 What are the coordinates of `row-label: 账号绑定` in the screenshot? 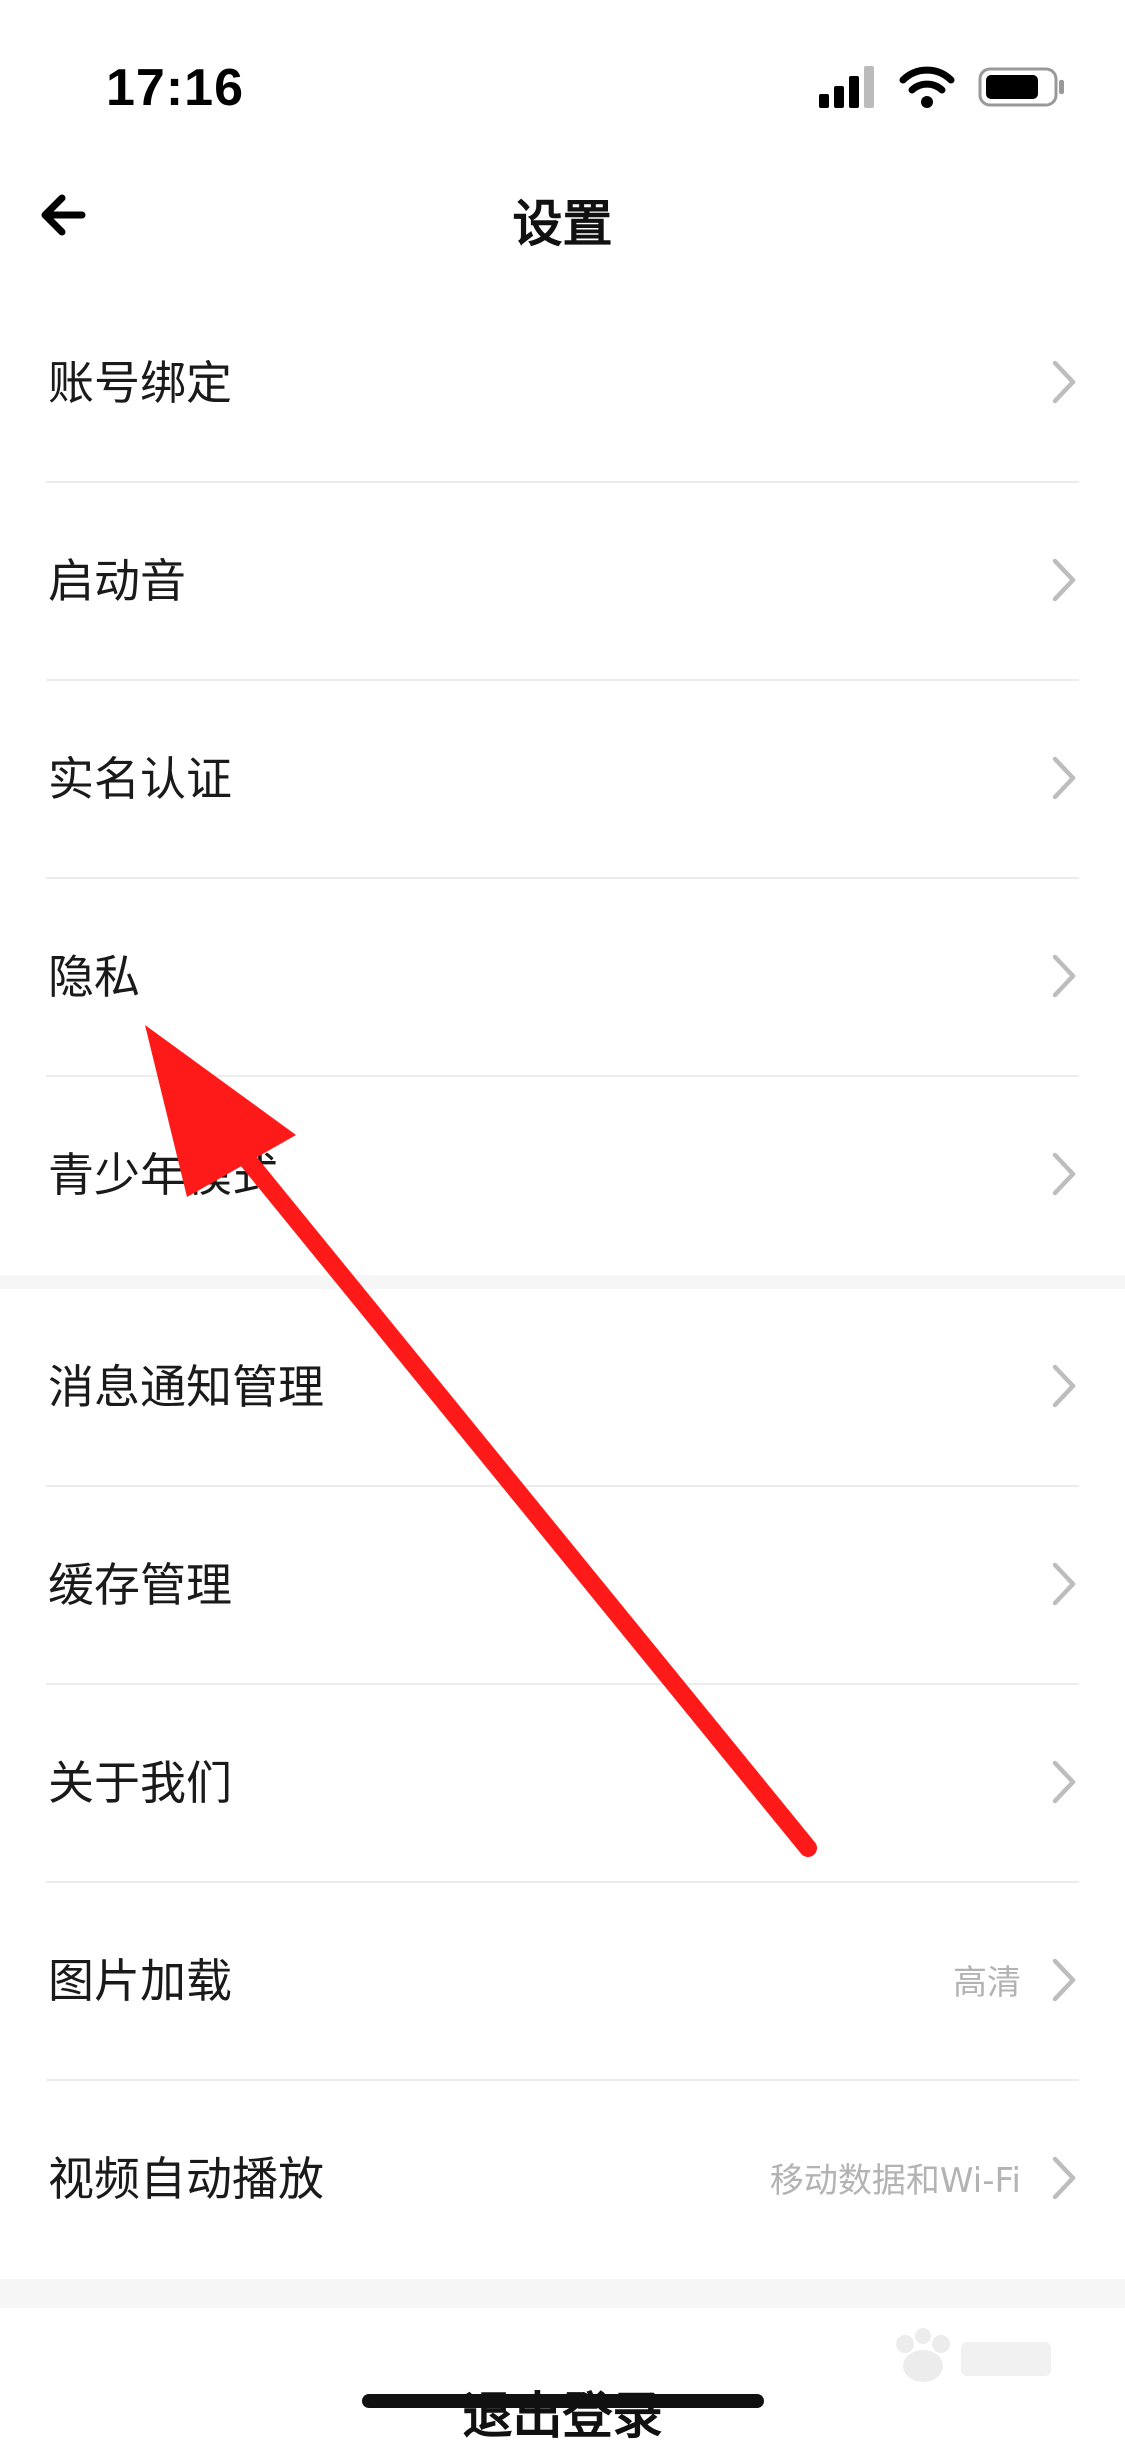 It's located at (140, 383).